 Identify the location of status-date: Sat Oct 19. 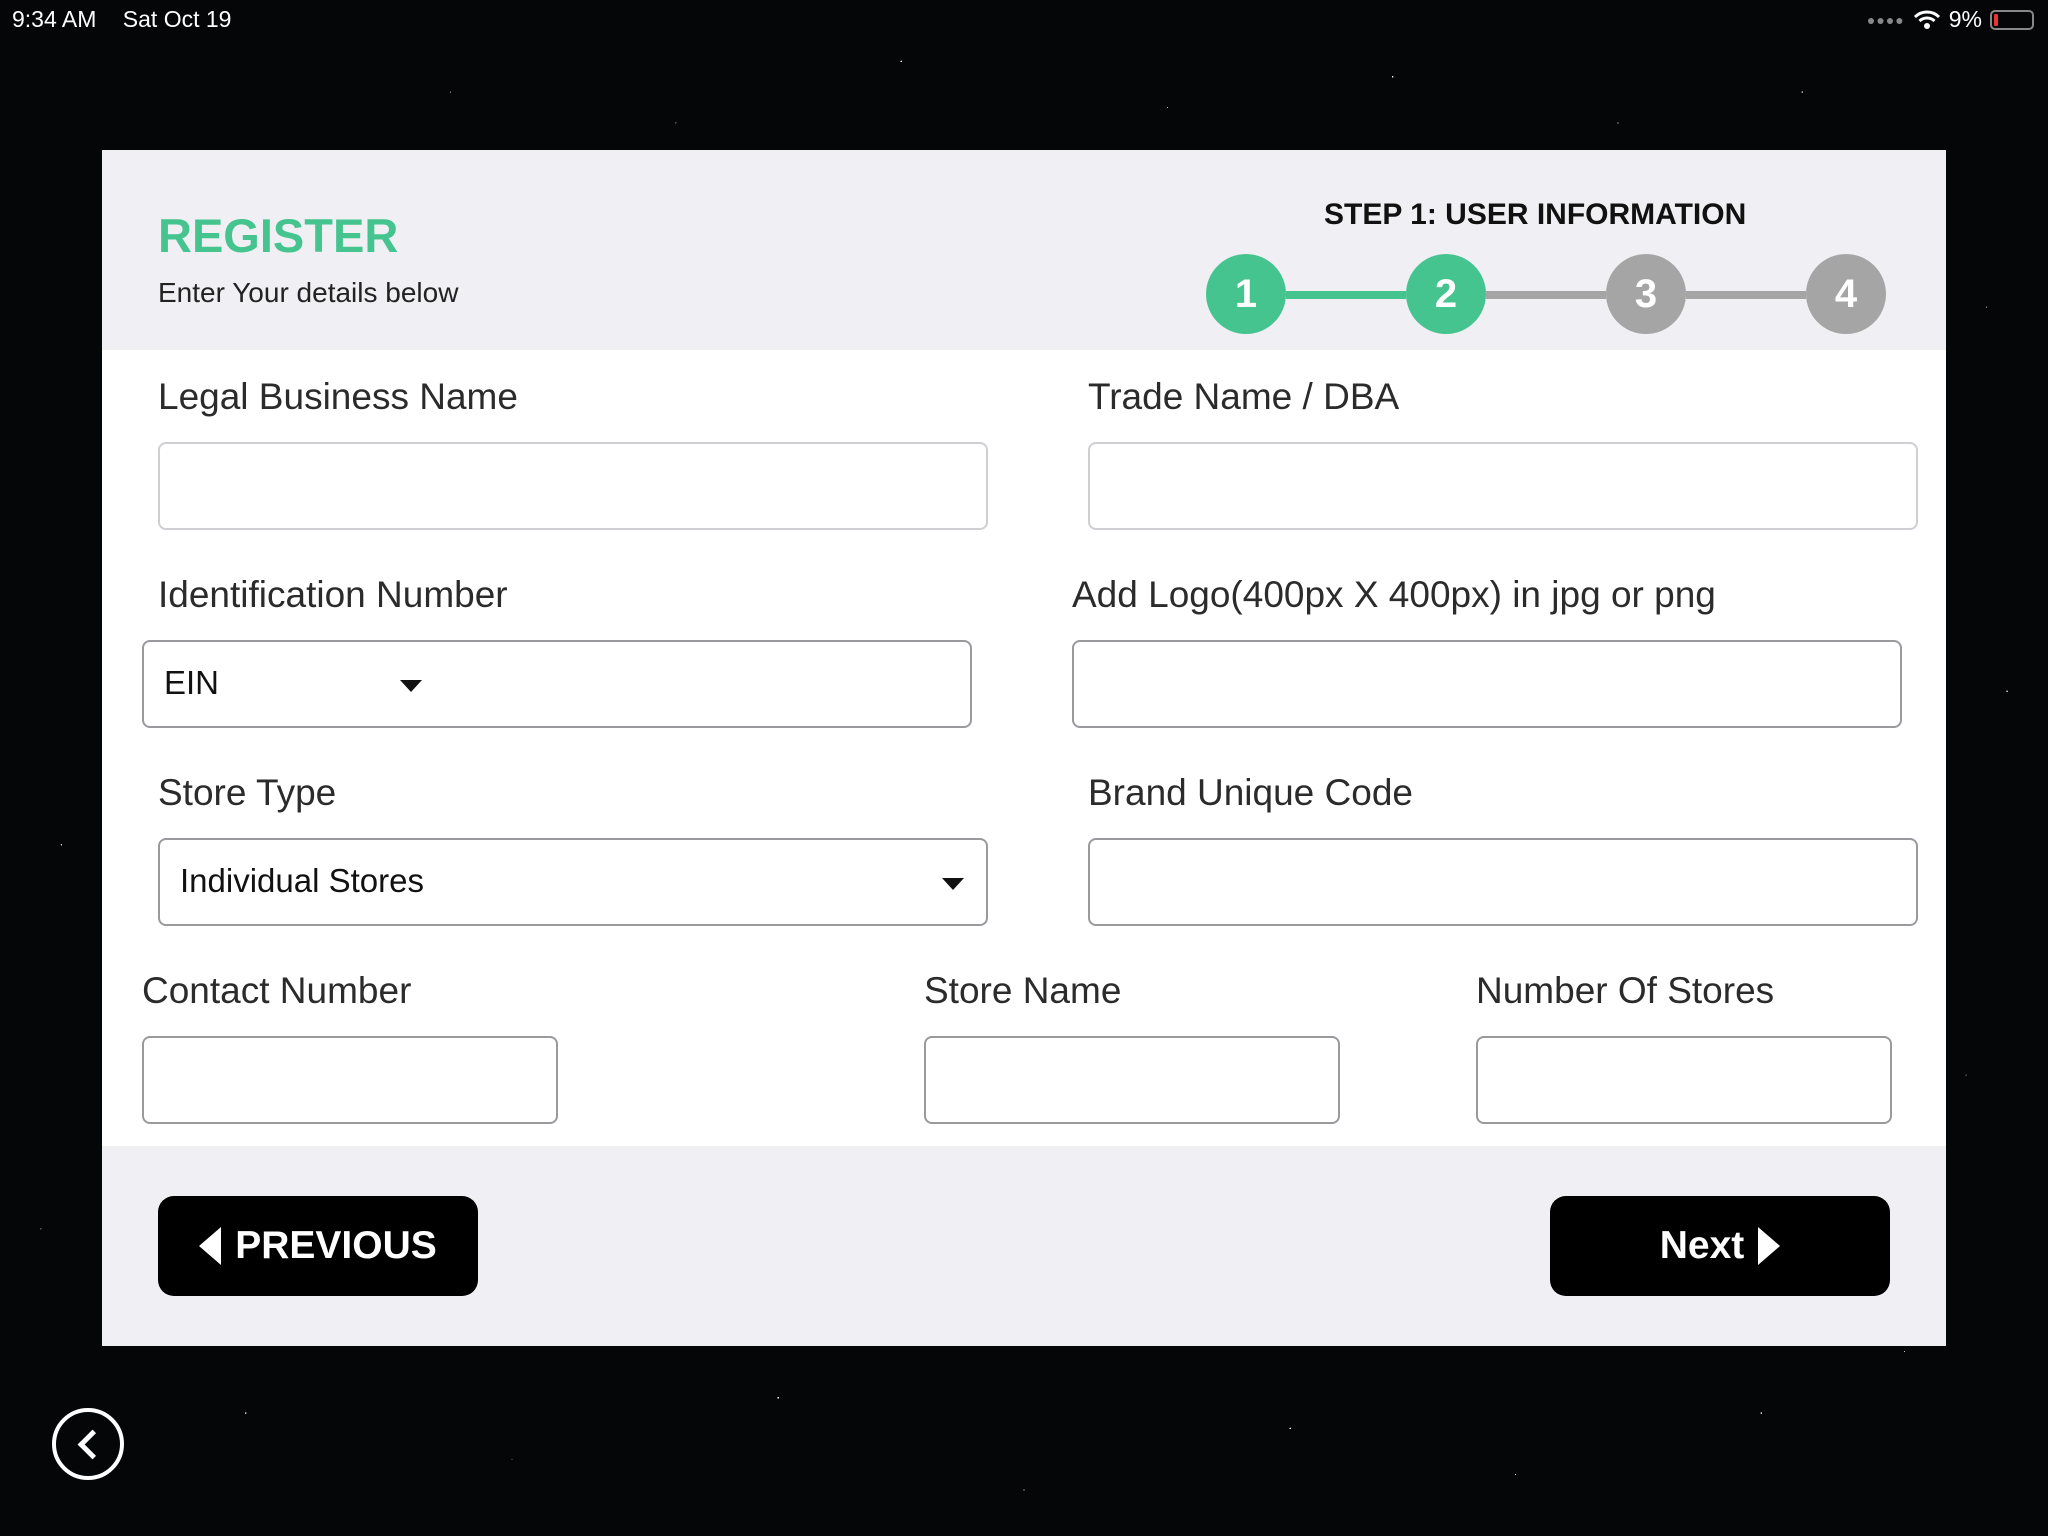
(177, 19).